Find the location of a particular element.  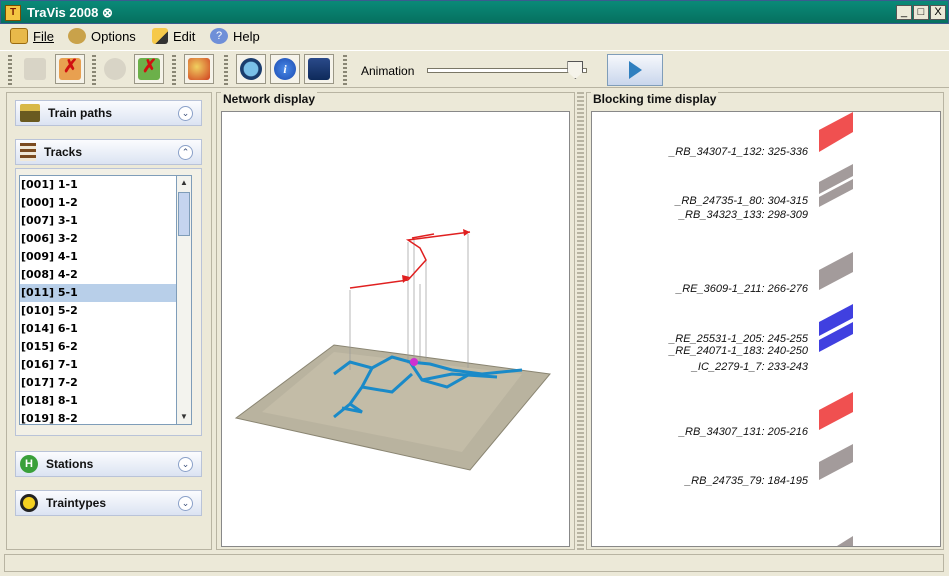

info-icon: i is located at coordinates (285, 69).